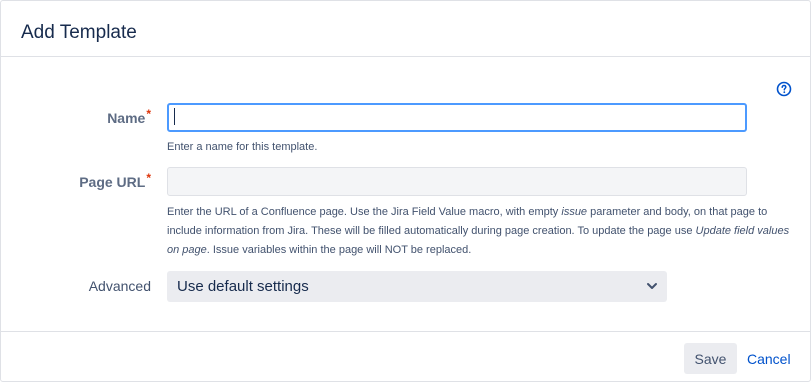 The image size is (811, 382). I want to click on save-button: Save, so click(710, 358).